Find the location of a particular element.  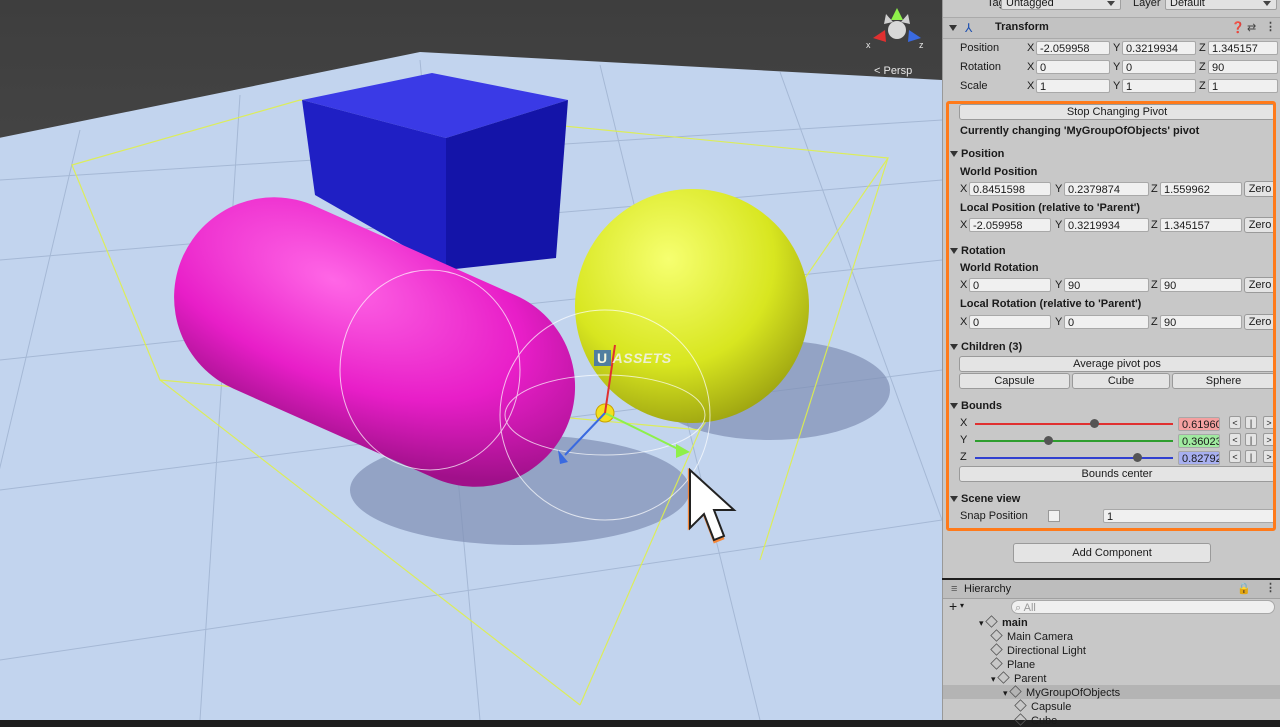

tag-dropdown: Untagged is located at coordinates (1061, 5).